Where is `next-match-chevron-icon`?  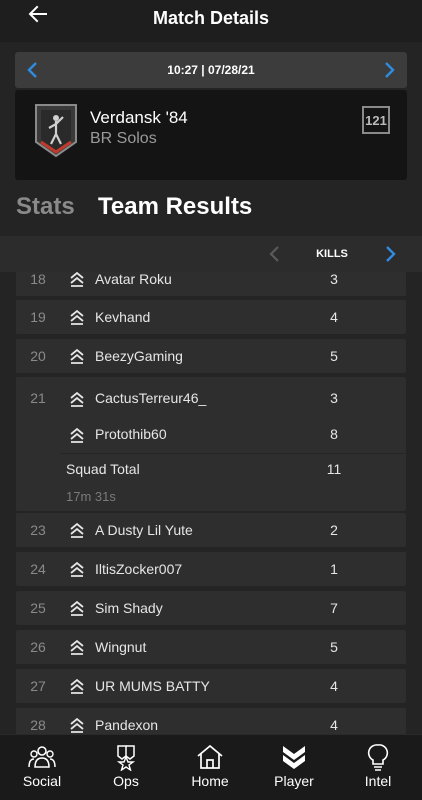 next-match-chevron-icon is located at coordinates (389, 70).